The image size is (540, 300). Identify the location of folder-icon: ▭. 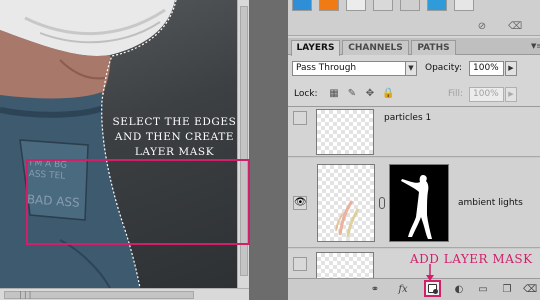
(483, 290).